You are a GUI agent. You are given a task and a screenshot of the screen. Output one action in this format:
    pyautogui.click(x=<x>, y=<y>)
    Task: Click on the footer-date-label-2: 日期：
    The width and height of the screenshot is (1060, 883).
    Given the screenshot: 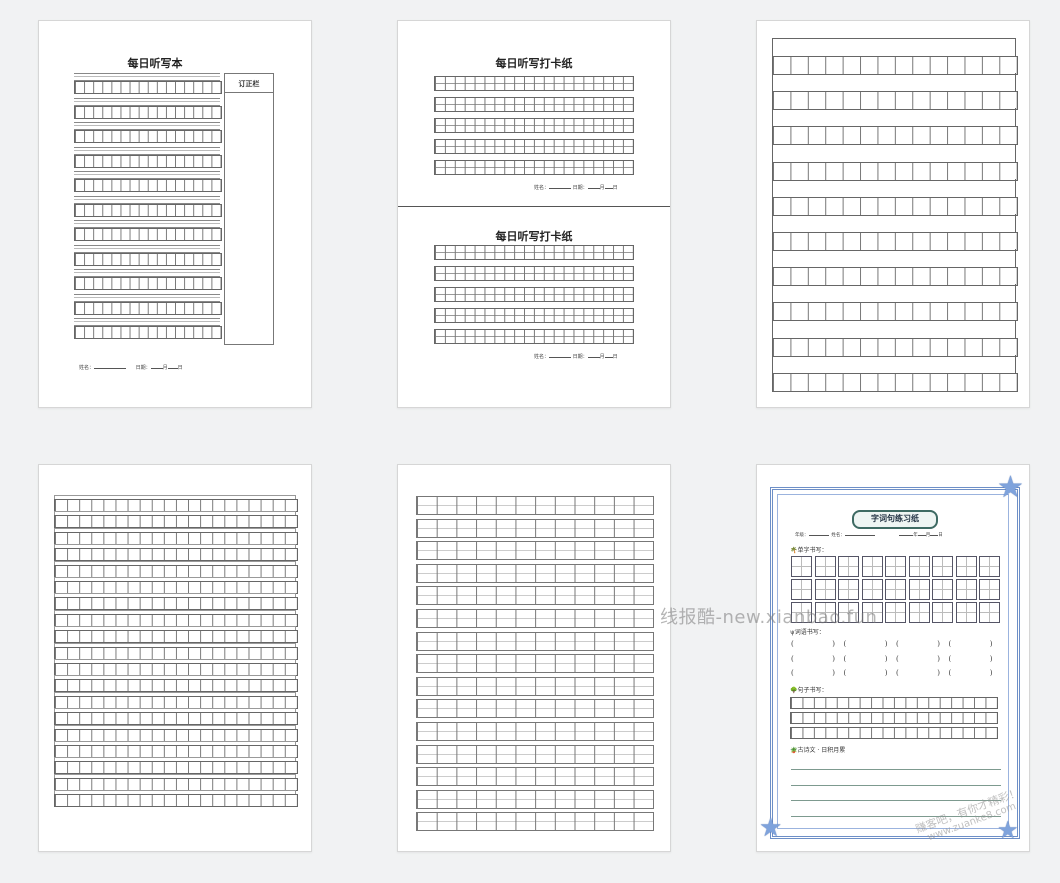 What is the action you would take?
    pyautogui.click(x=580, y=357)
    